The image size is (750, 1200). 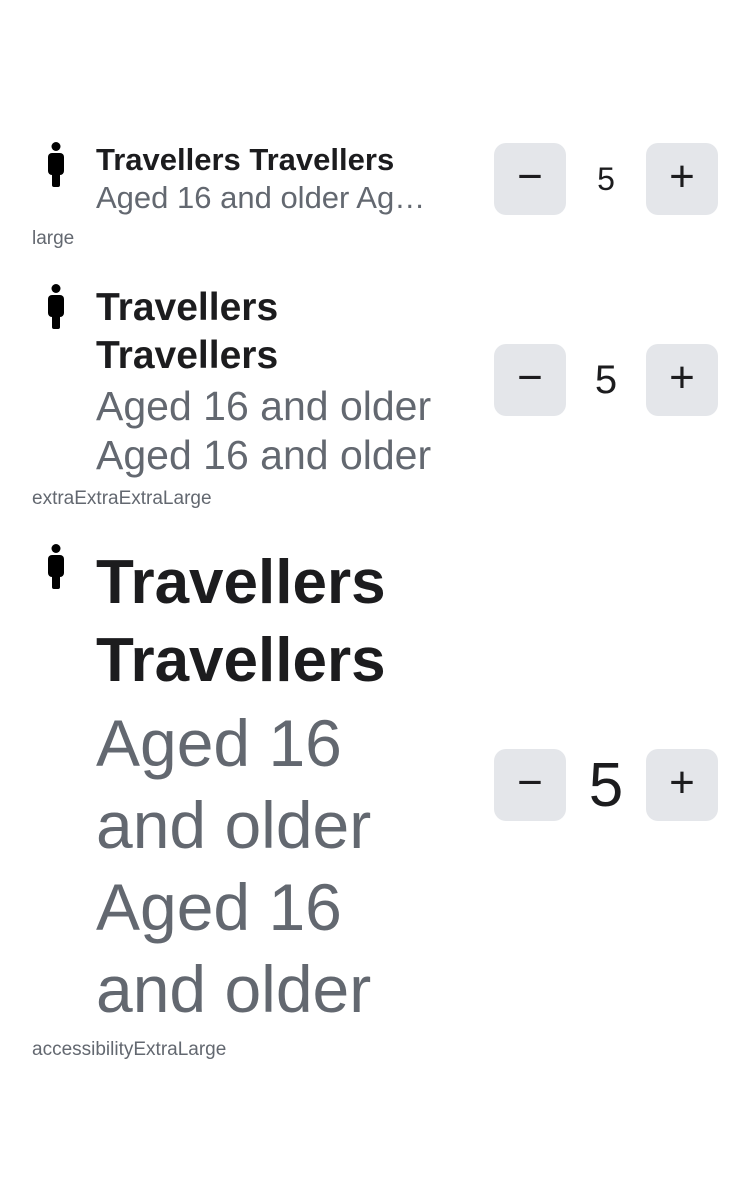 What do you see at coordinates (129, 1049) in the screenshot?
I see `size-category-label: accessibilityExtraLarge` at bounding box center [129, 1049].